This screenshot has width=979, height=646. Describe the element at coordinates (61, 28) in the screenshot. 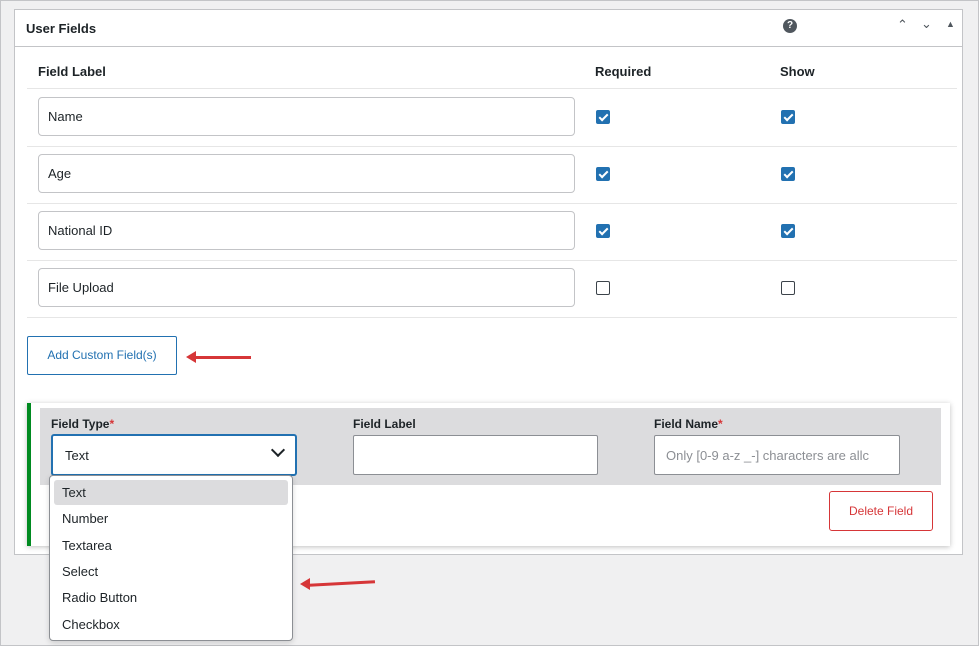

I see `panel-title: User Fields` at that location.